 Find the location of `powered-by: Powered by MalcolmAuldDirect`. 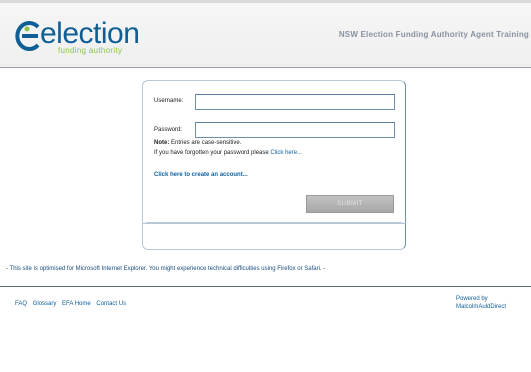

powered-by: Powered by MalcolmAuldDirect is located at coordinates (481, 303).